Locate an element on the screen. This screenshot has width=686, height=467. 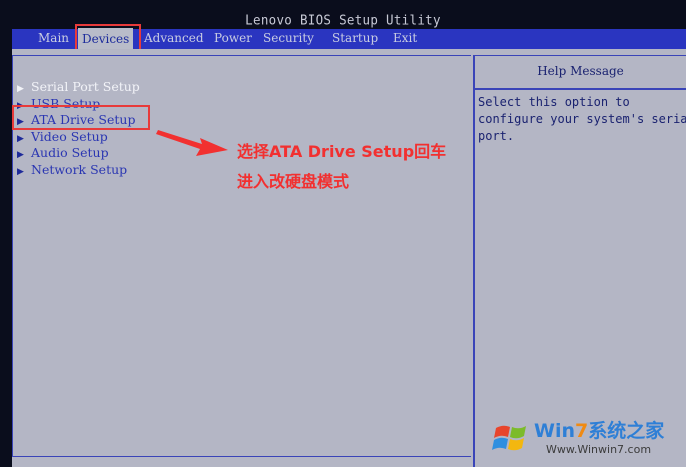
annotation-line-1: 选择ATA Drive Setup回车 is located at coordinates (342, 151).